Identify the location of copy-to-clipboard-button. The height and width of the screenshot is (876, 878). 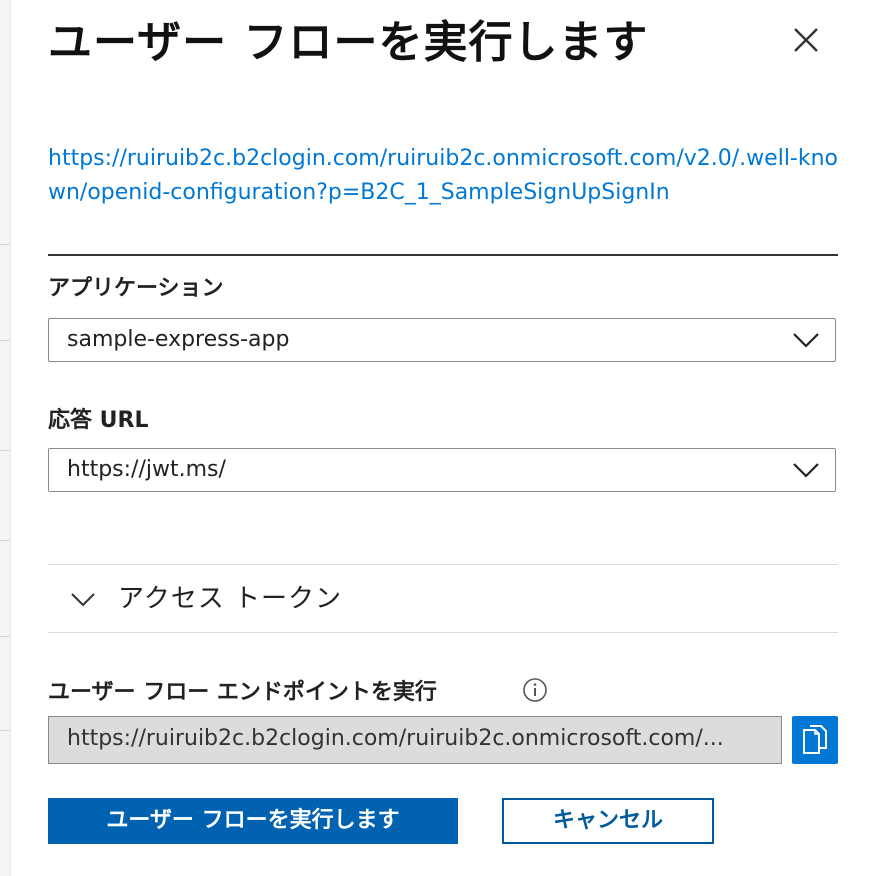
(815, 740).